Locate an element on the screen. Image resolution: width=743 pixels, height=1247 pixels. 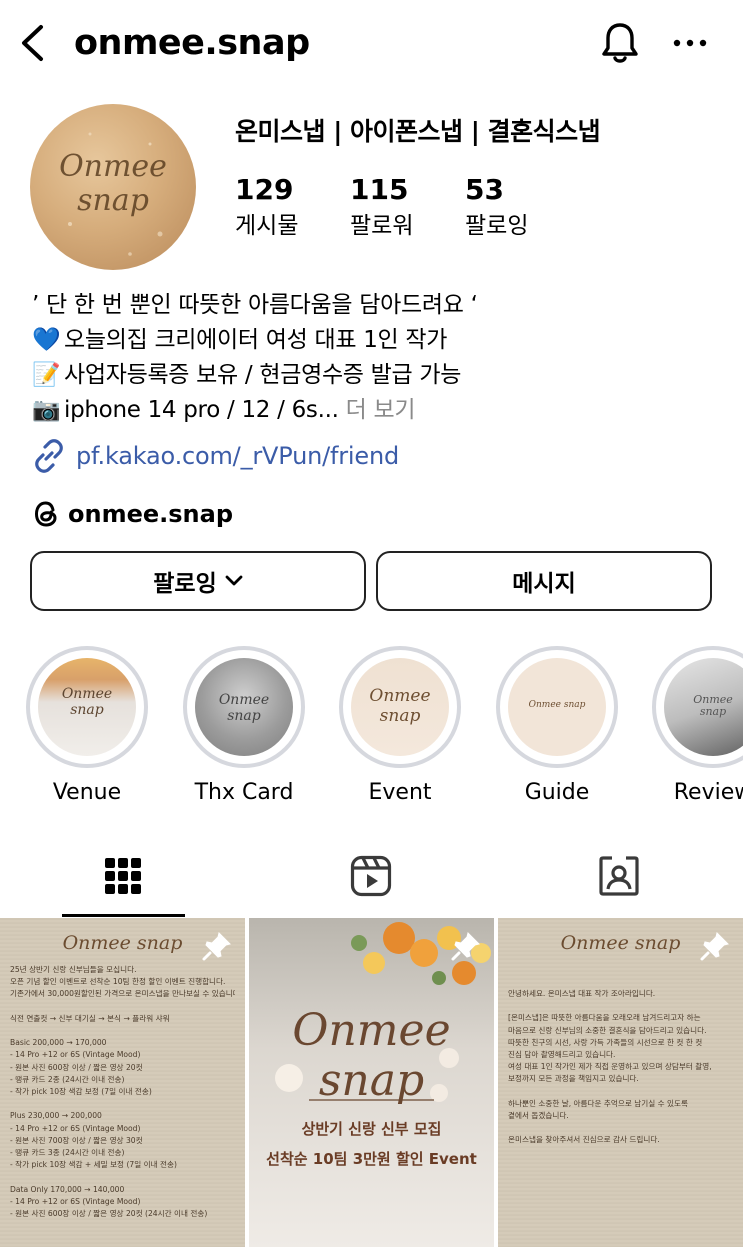
more-options-icon is located at coordinates (690, 43).